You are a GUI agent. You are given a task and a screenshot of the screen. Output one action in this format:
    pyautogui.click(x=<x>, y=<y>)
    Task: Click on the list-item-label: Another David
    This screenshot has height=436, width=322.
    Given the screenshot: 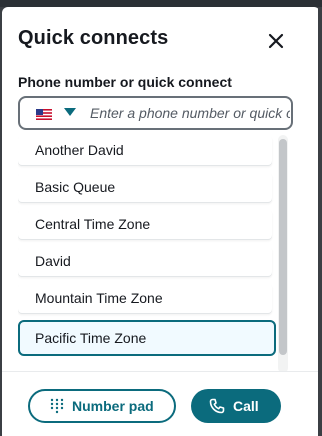 What is the action you would take?
    pyautogui.click(x=79, y=150)
    